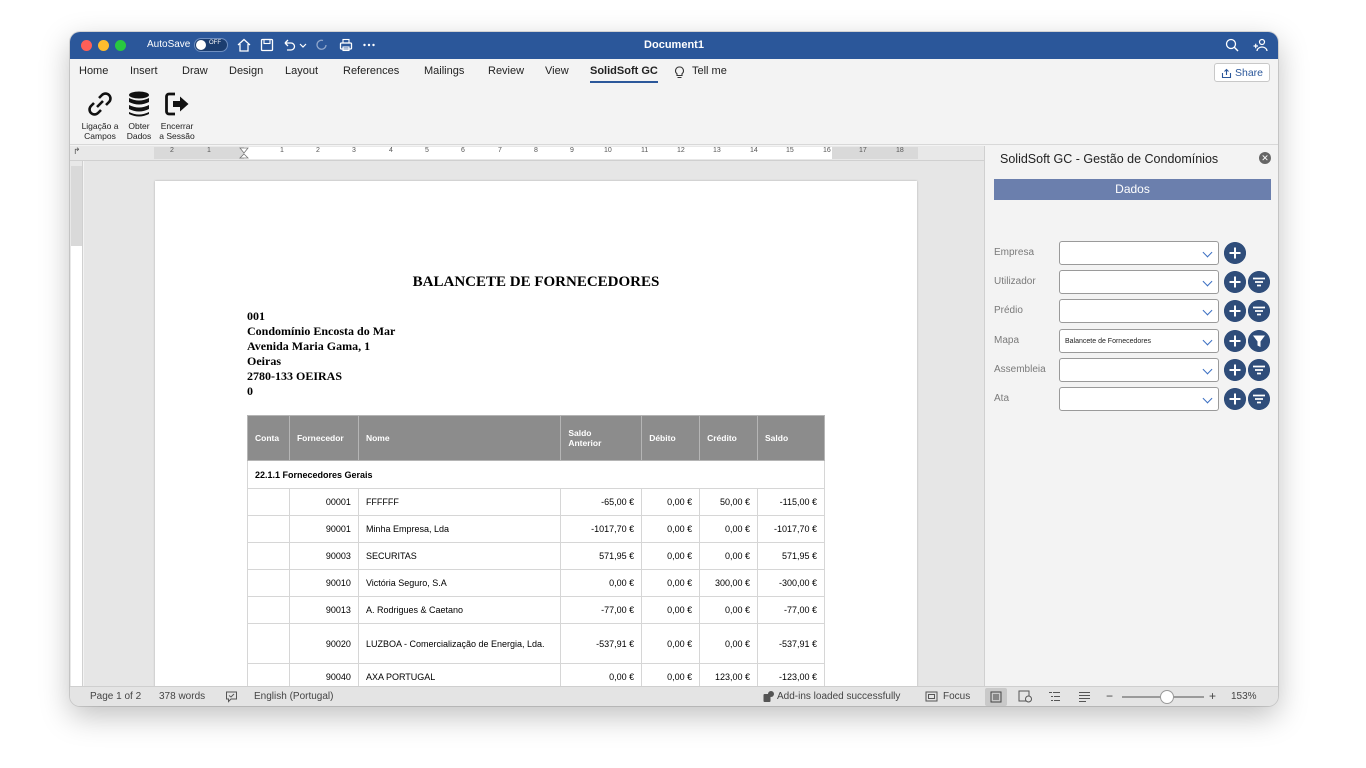 The height and width of the screenshot is (768, 1366). Describe the element at coordinates (1109, 696) in the screenshot. I see `zoom-out-icon: −` at that location.